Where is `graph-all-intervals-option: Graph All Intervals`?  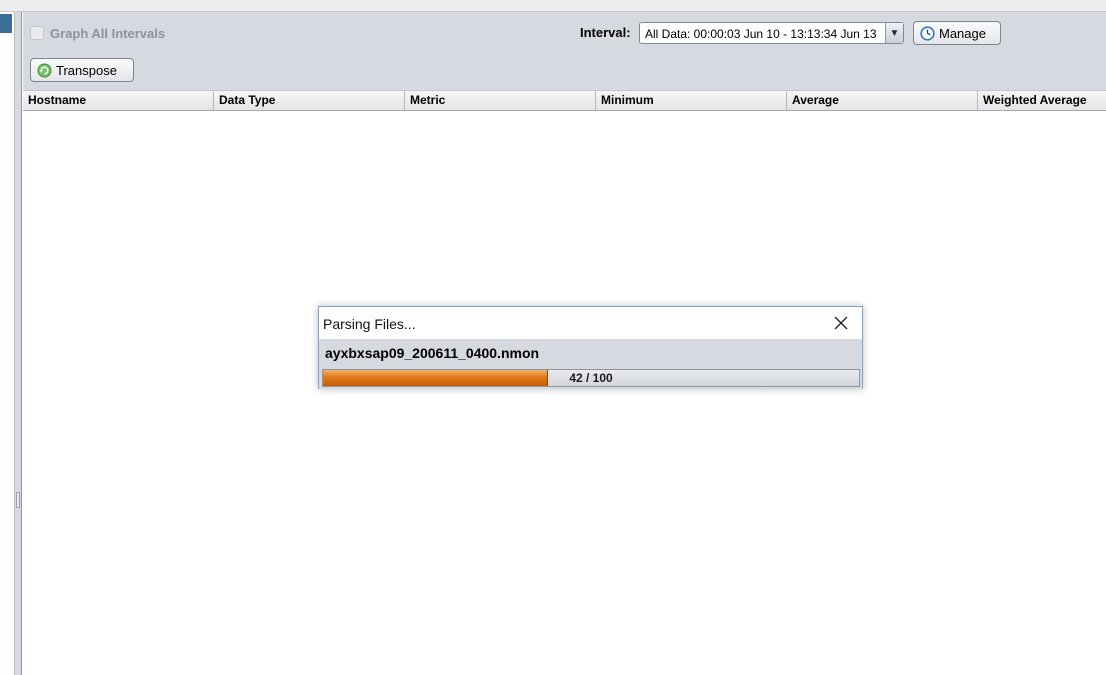
graph-all-intervals-option: Graph All Intervals is located at coordinates (97, 33).